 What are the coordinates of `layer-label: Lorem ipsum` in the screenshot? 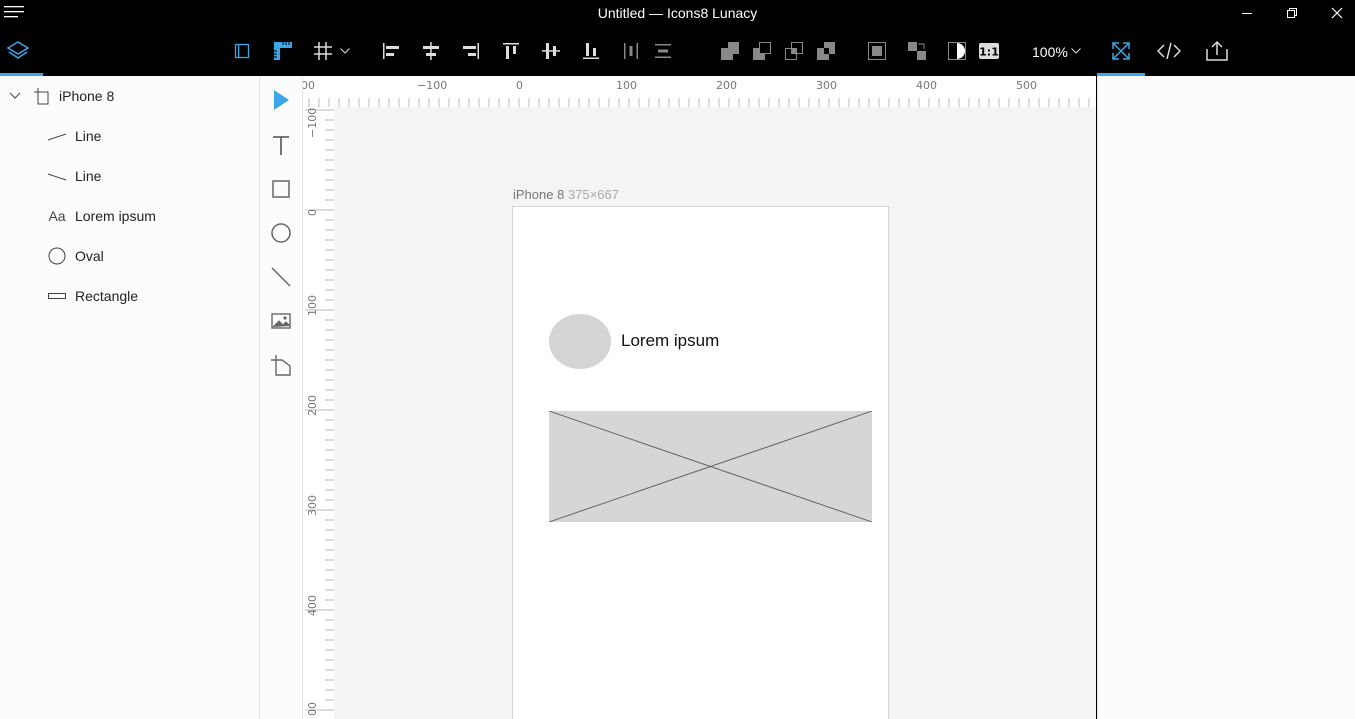 It's located at (115, 216).